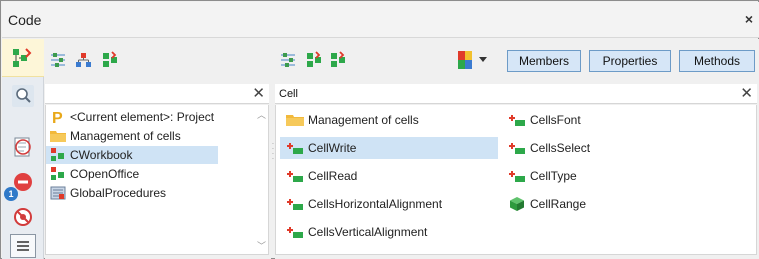 This screenshot has height=259, width=759. I want to click on document-button, so click(23, 147).